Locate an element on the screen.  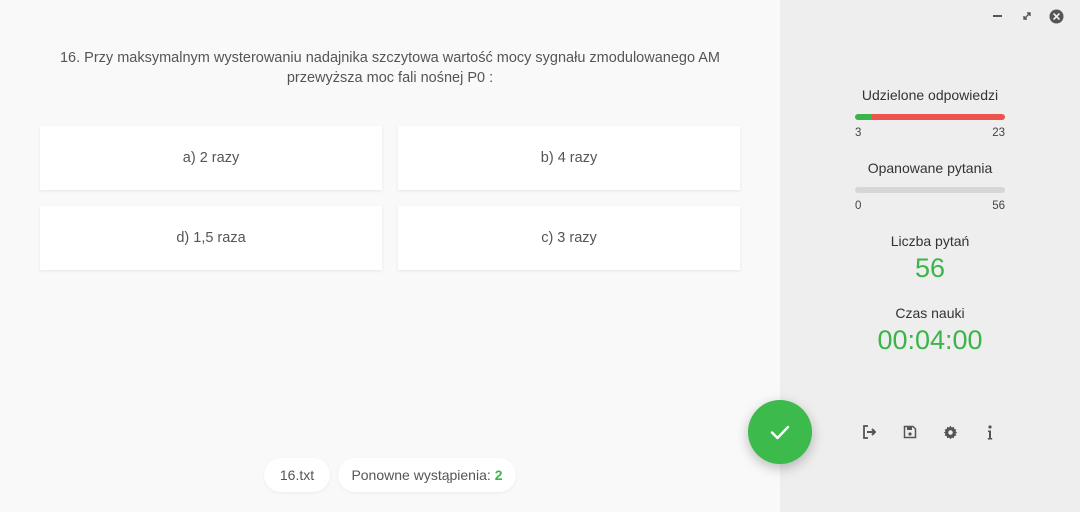
answer-b-button: b) 4 razy is located at coordinates (569, 158).